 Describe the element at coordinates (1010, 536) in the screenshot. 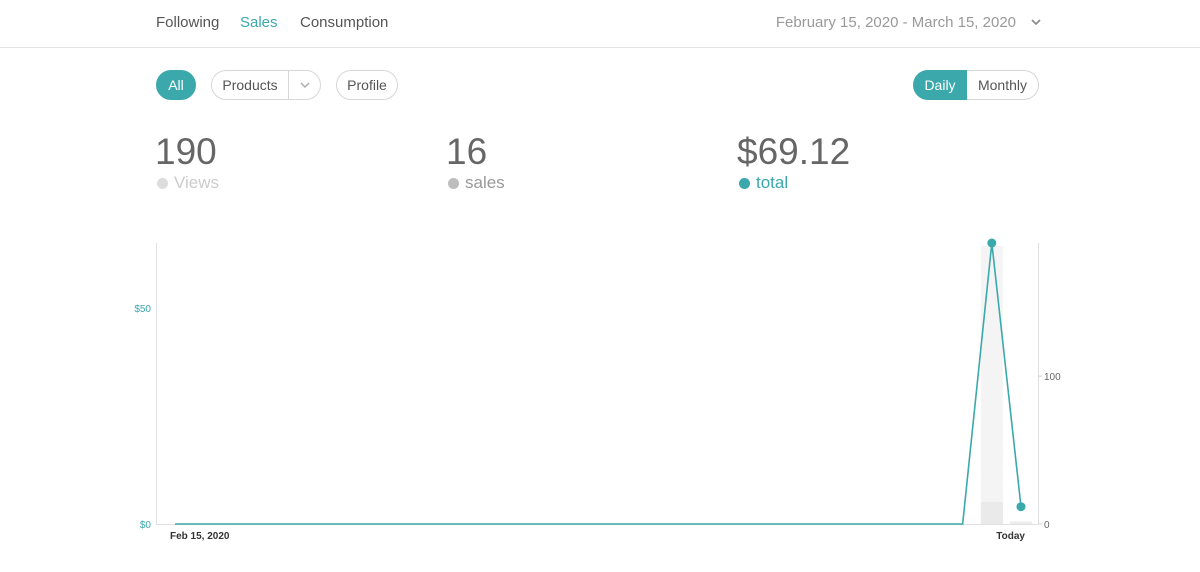

I see `x-axis-end-label: Today` at that location.